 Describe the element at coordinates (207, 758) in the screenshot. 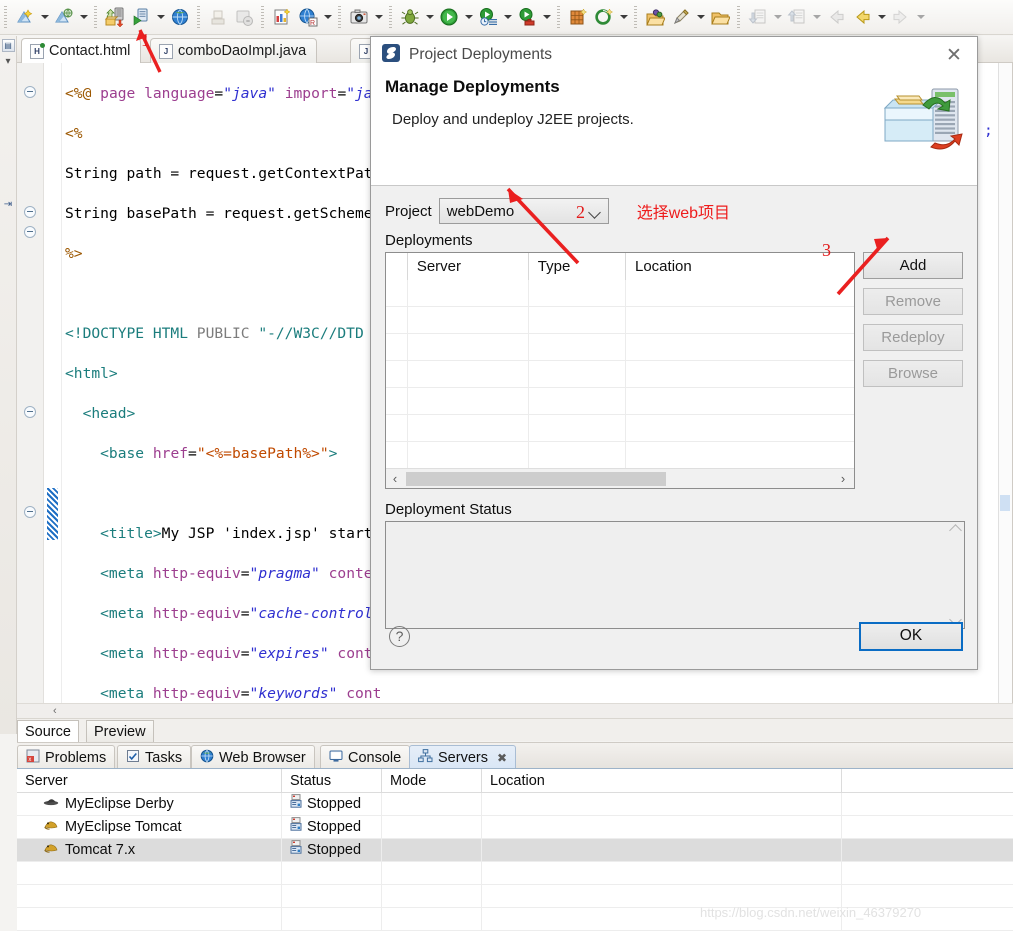

I see `web-browser-icon` at that location.